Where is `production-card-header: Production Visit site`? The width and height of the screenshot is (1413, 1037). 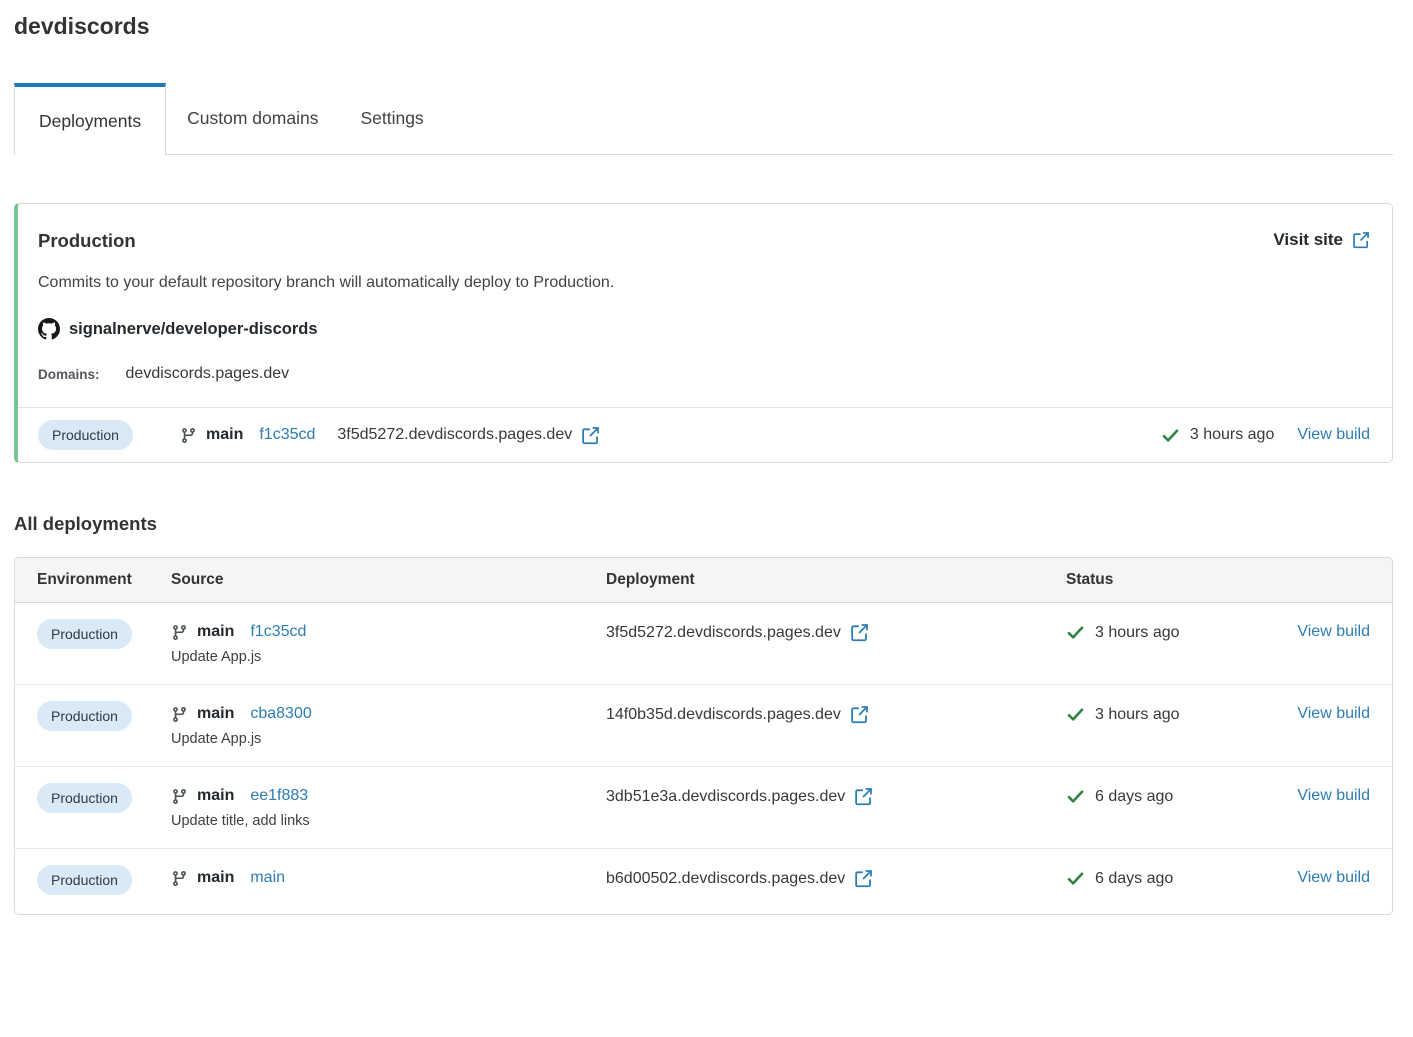
production-card-header: Production Visit site is located at coordinates (704, 241).